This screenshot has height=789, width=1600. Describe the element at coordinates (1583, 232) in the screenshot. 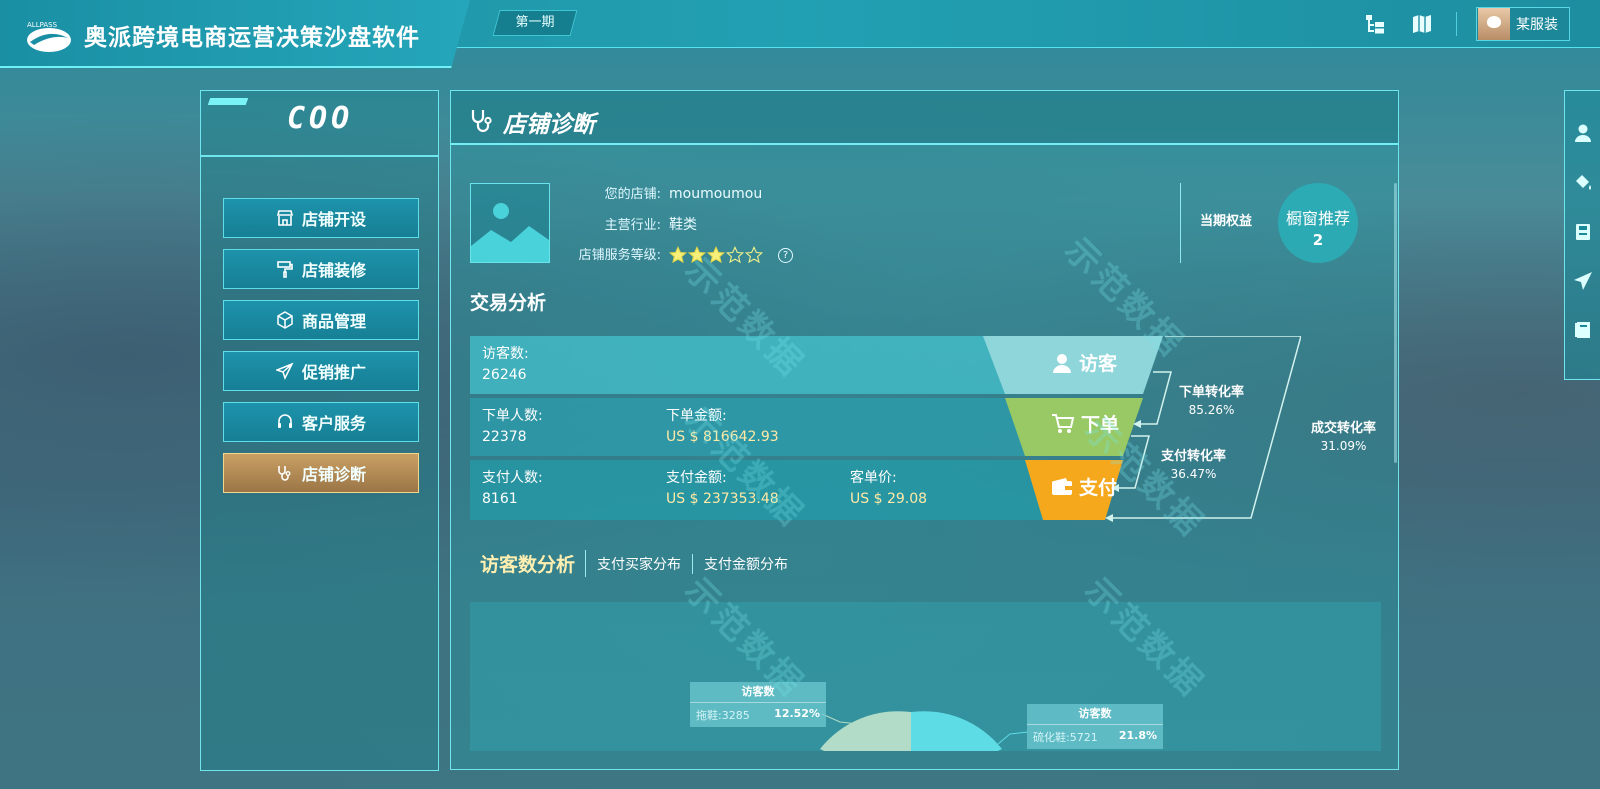

I see `document-save-icon` at that location.